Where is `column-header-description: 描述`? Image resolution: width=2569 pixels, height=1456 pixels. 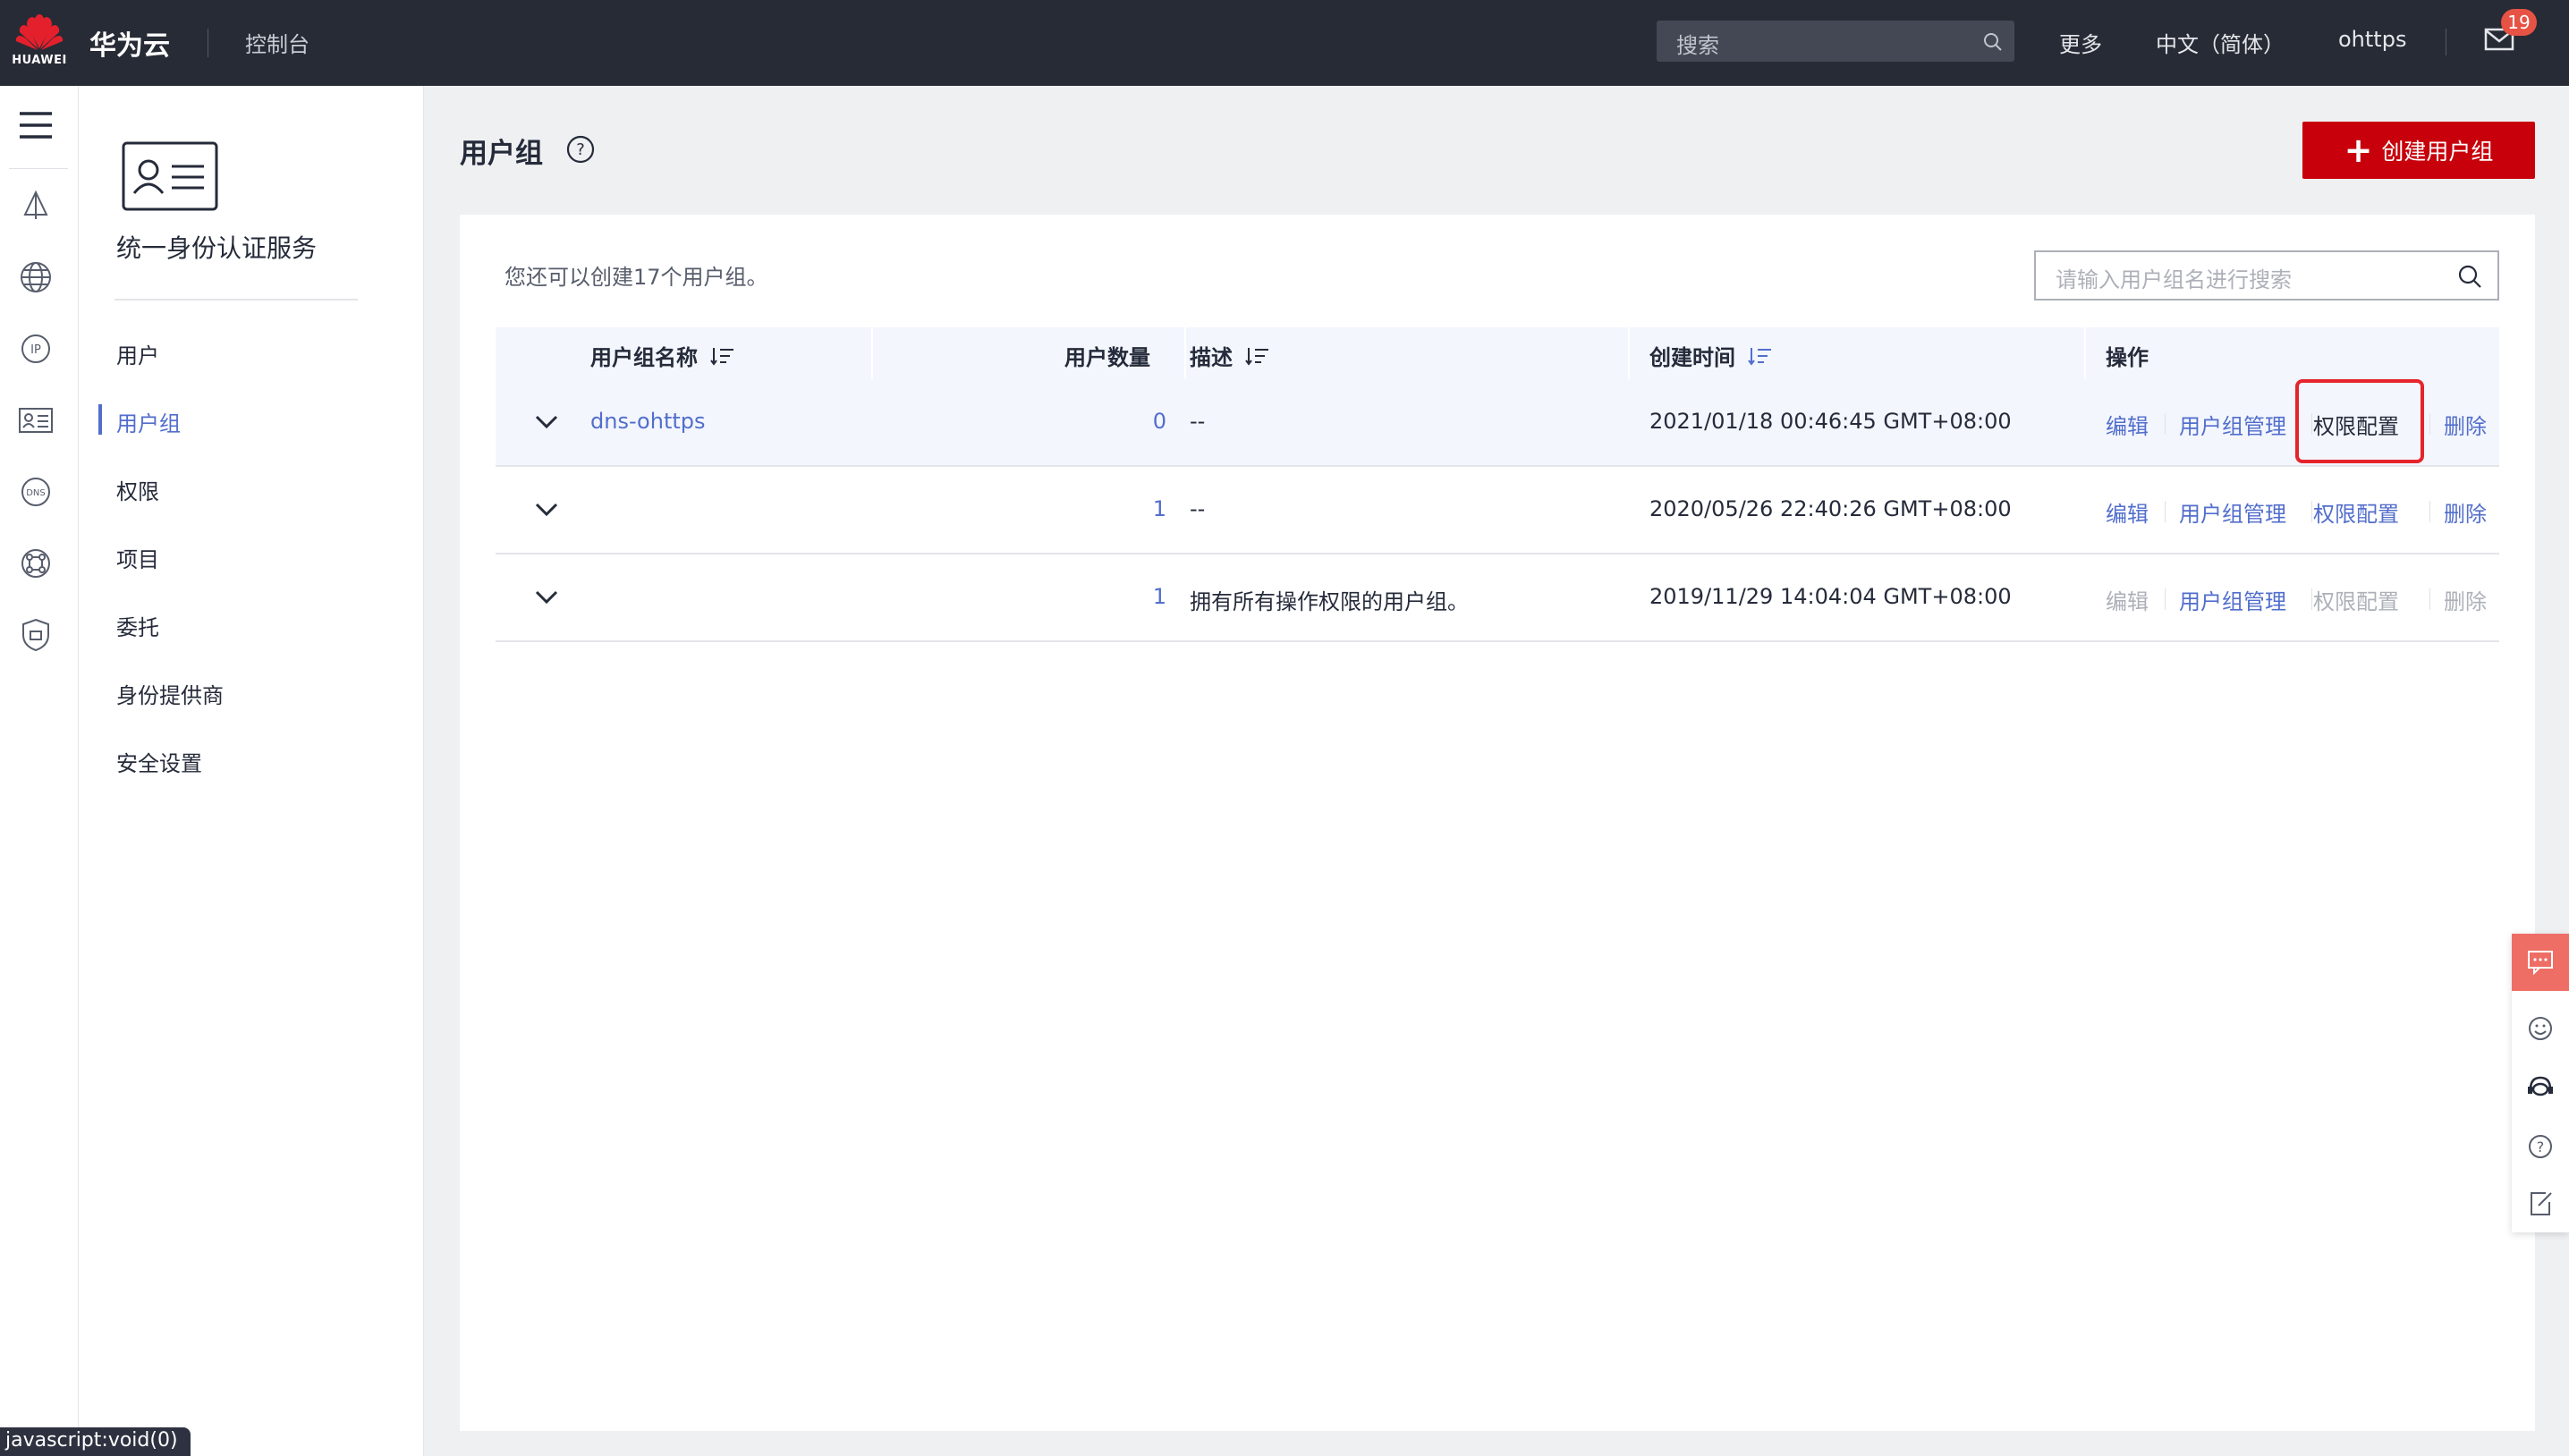 column-header-description: 描述 is located at coordinates (1230, 355).